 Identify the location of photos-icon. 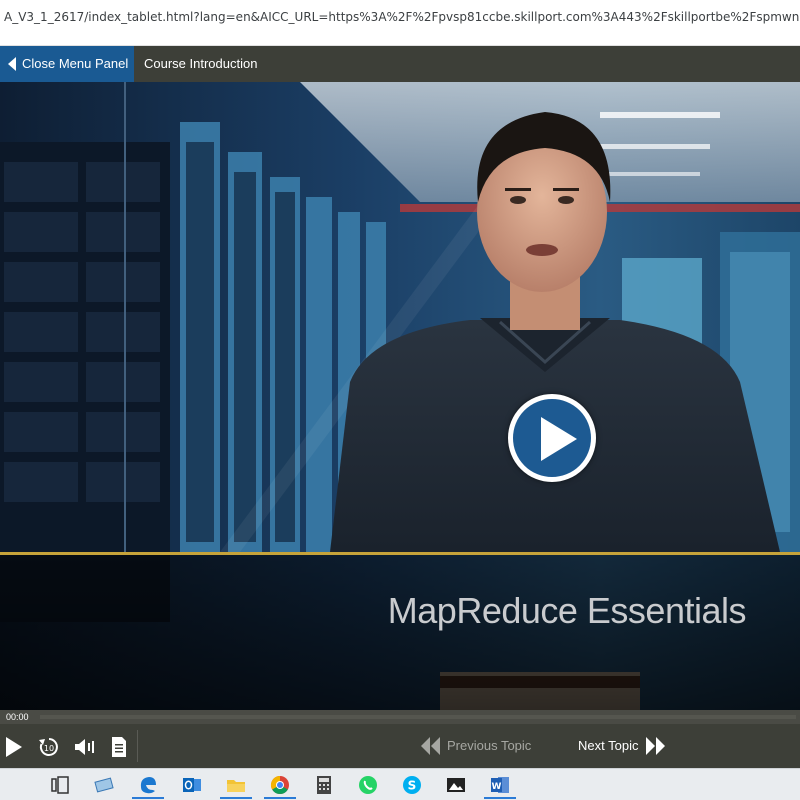
(456, 785).